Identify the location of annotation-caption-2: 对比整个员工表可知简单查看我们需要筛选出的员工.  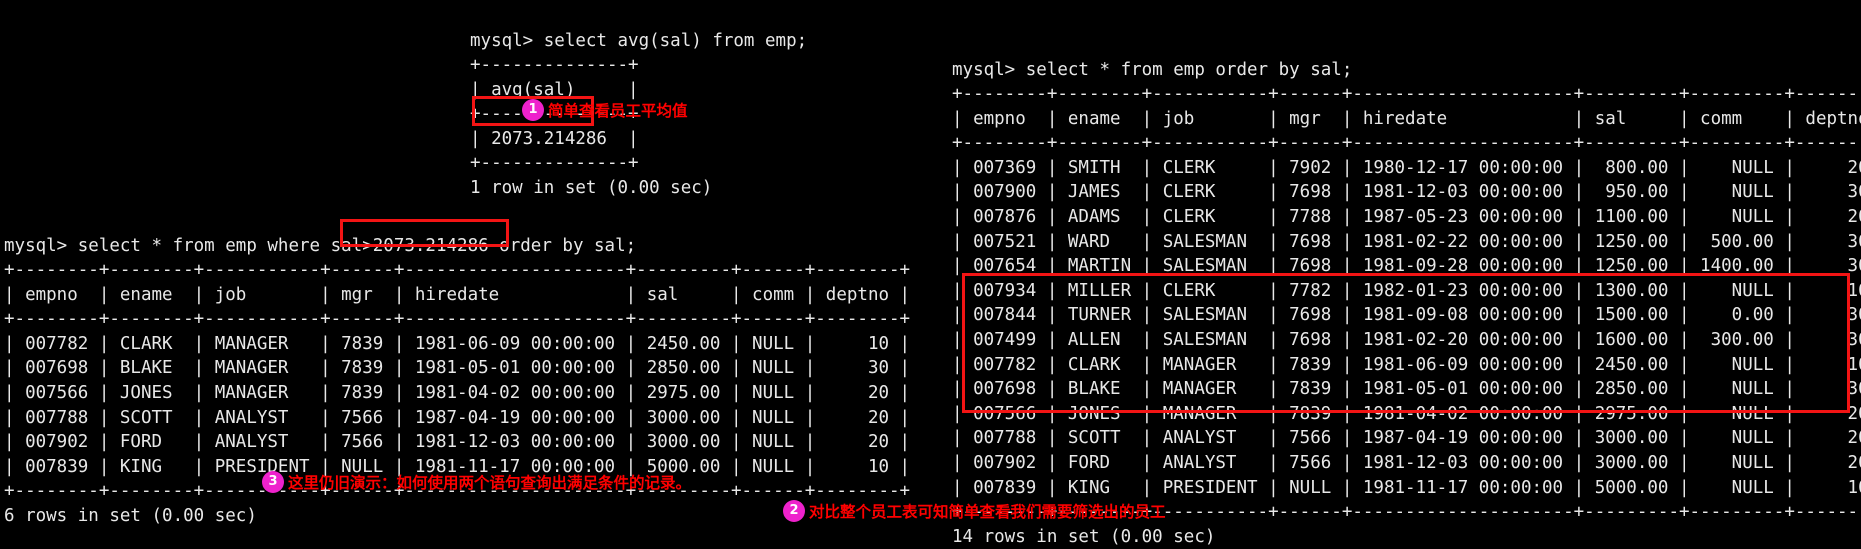
(987, 512).